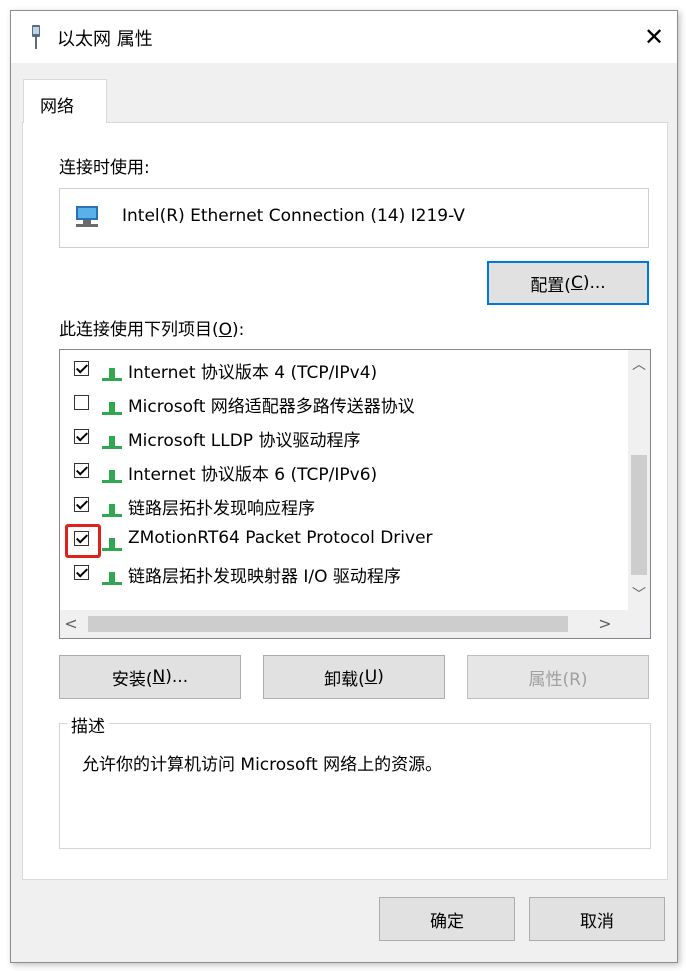  What do you see at coordinates (550, 285) in the screenshot?
I see `configure-label-prefix: 配置(` at bounding box center [550, 285].